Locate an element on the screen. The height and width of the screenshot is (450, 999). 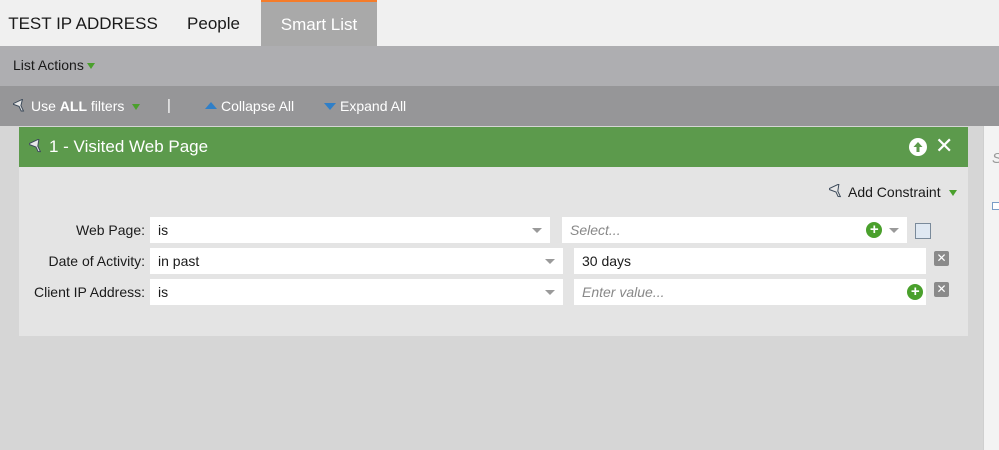
filter-card-header: 1 - Visited Web Page ✕ is located at coordinates (493, 147).